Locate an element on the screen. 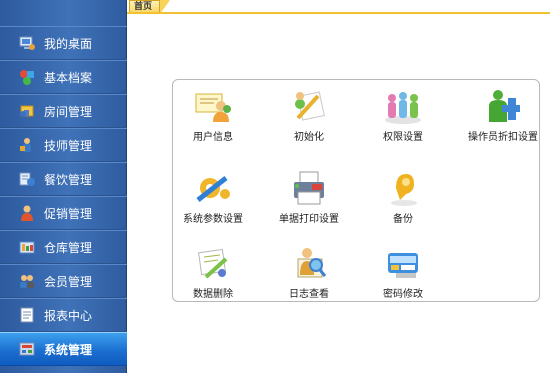 Image resolution: width=550 pixels, height=373 pixels. function-label: 用户信息 is located at coordinates (213, 137).